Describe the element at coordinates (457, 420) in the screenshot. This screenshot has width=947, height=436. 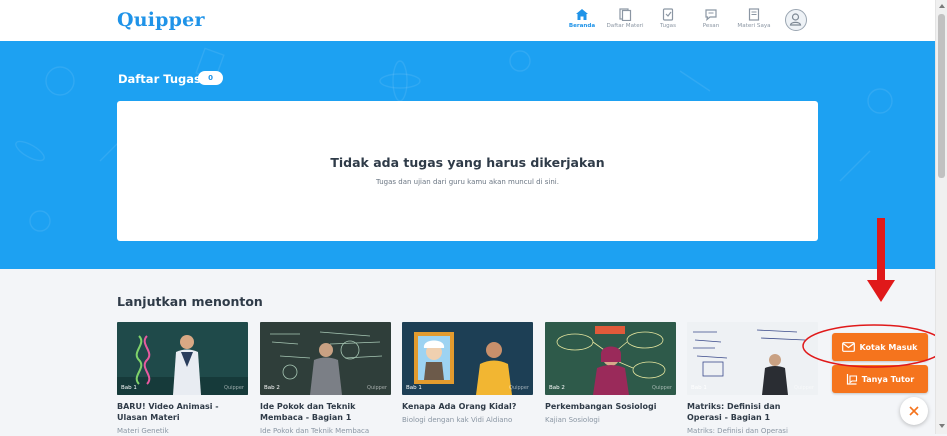
I see `video-subtitle: Biologi dengan kak Vidi Aldiano` at that location.